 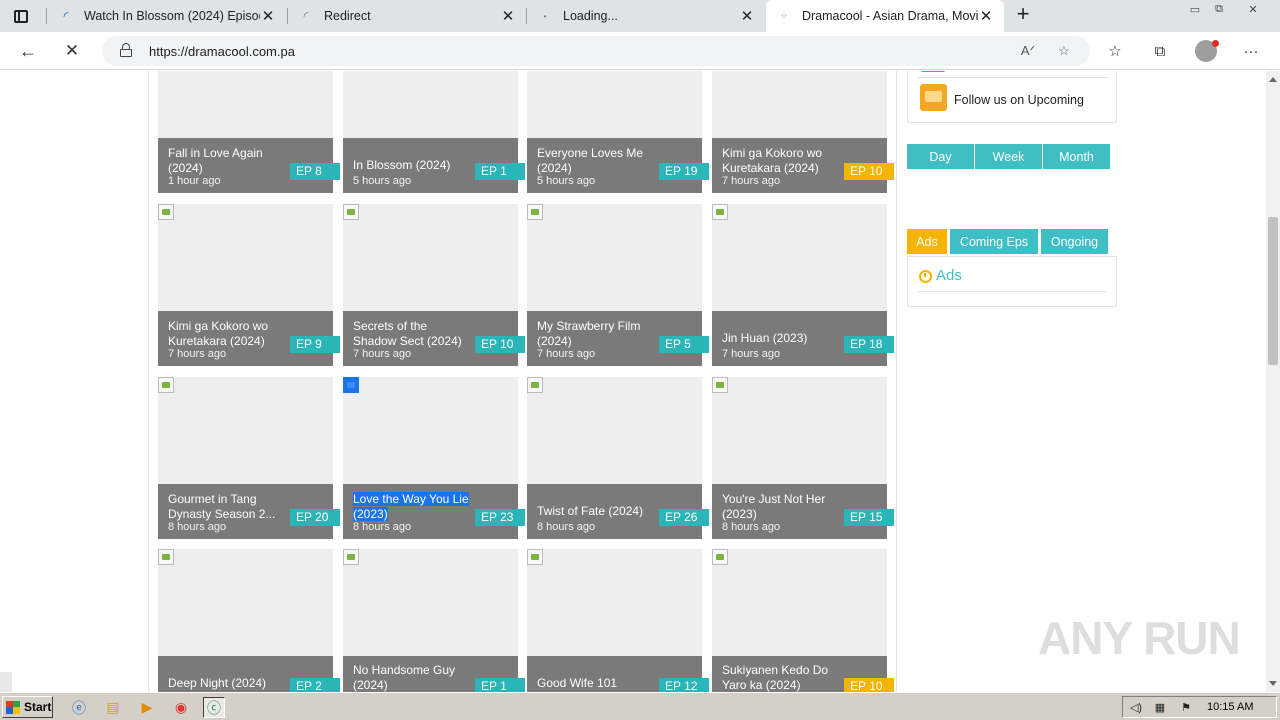 What do you see at coordinates (181, 707) in the screenshot?
I see `chrome-icon: ◉` at bounding box center [181, 707].